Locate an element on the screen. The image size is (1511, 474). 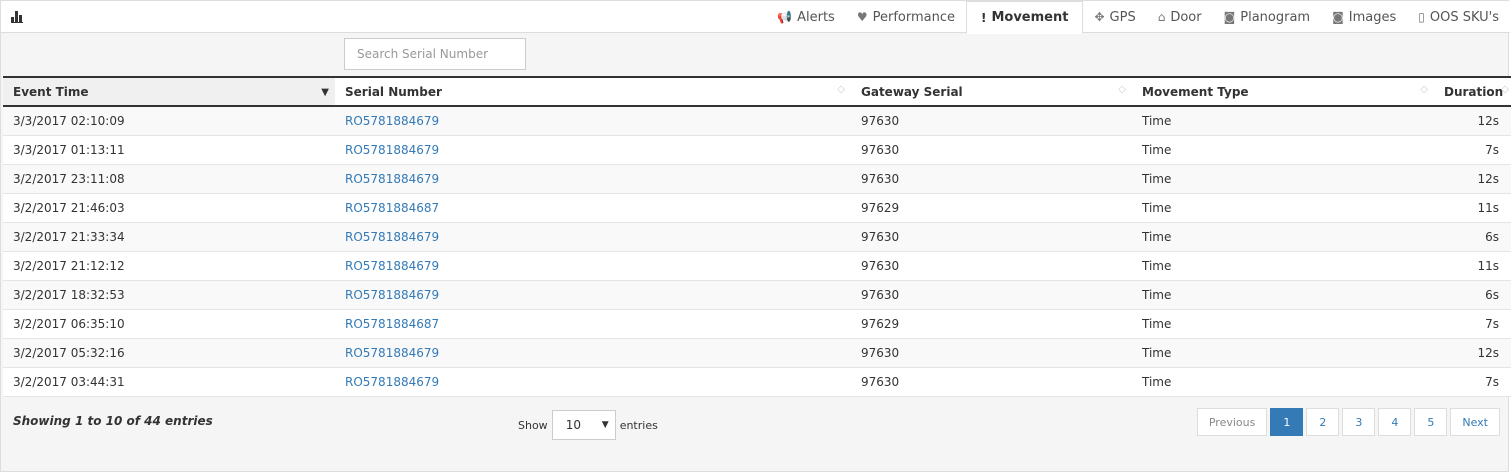
column-header-duration: Duration ◇ is located at coordinates (1472, 91).